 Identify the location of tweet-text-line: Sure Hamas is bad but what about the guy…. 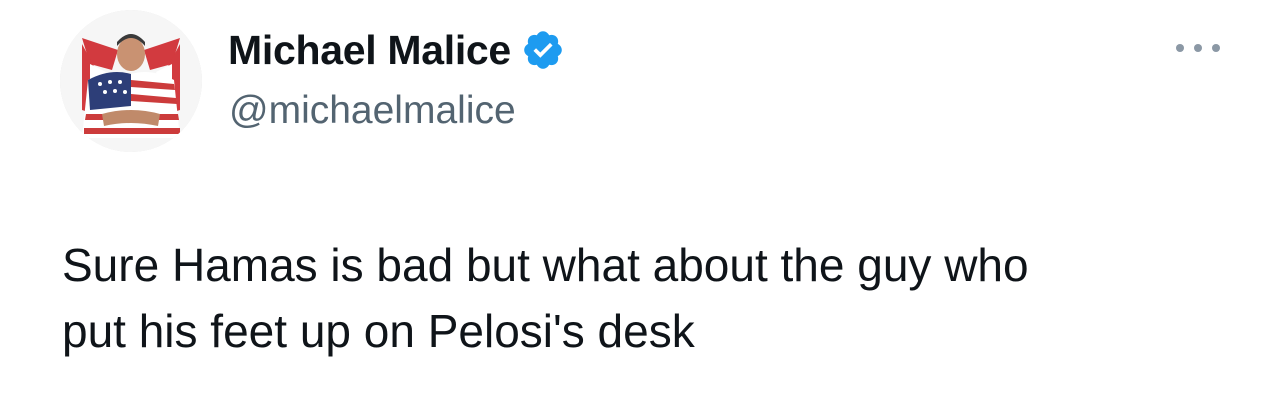
(545, 265).